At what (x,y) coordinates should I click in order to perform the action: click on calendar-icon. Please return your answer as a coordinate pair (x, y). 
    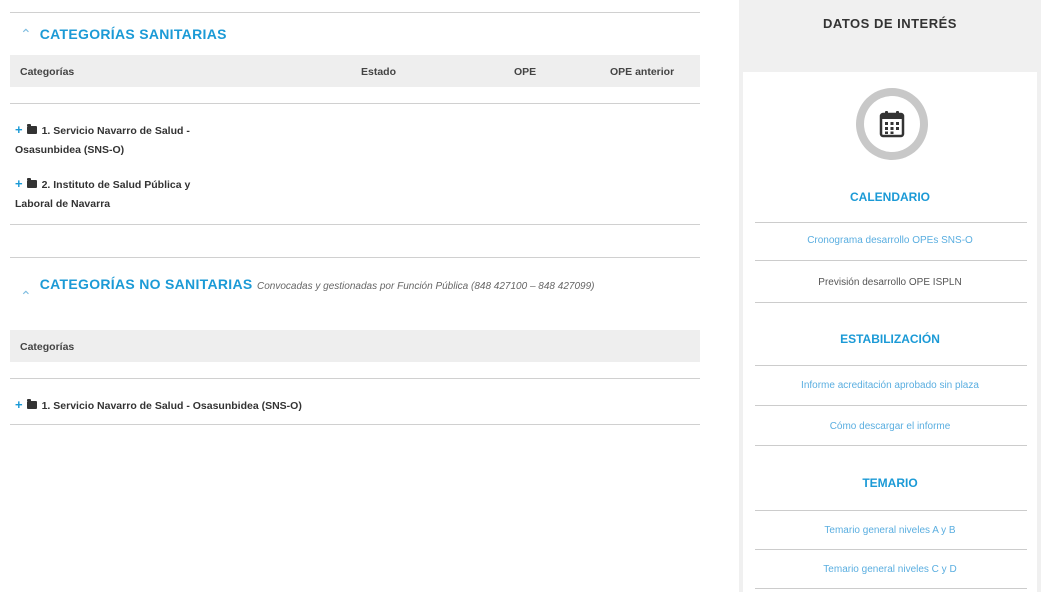
    Looking at the image, I should click on (892, 124).